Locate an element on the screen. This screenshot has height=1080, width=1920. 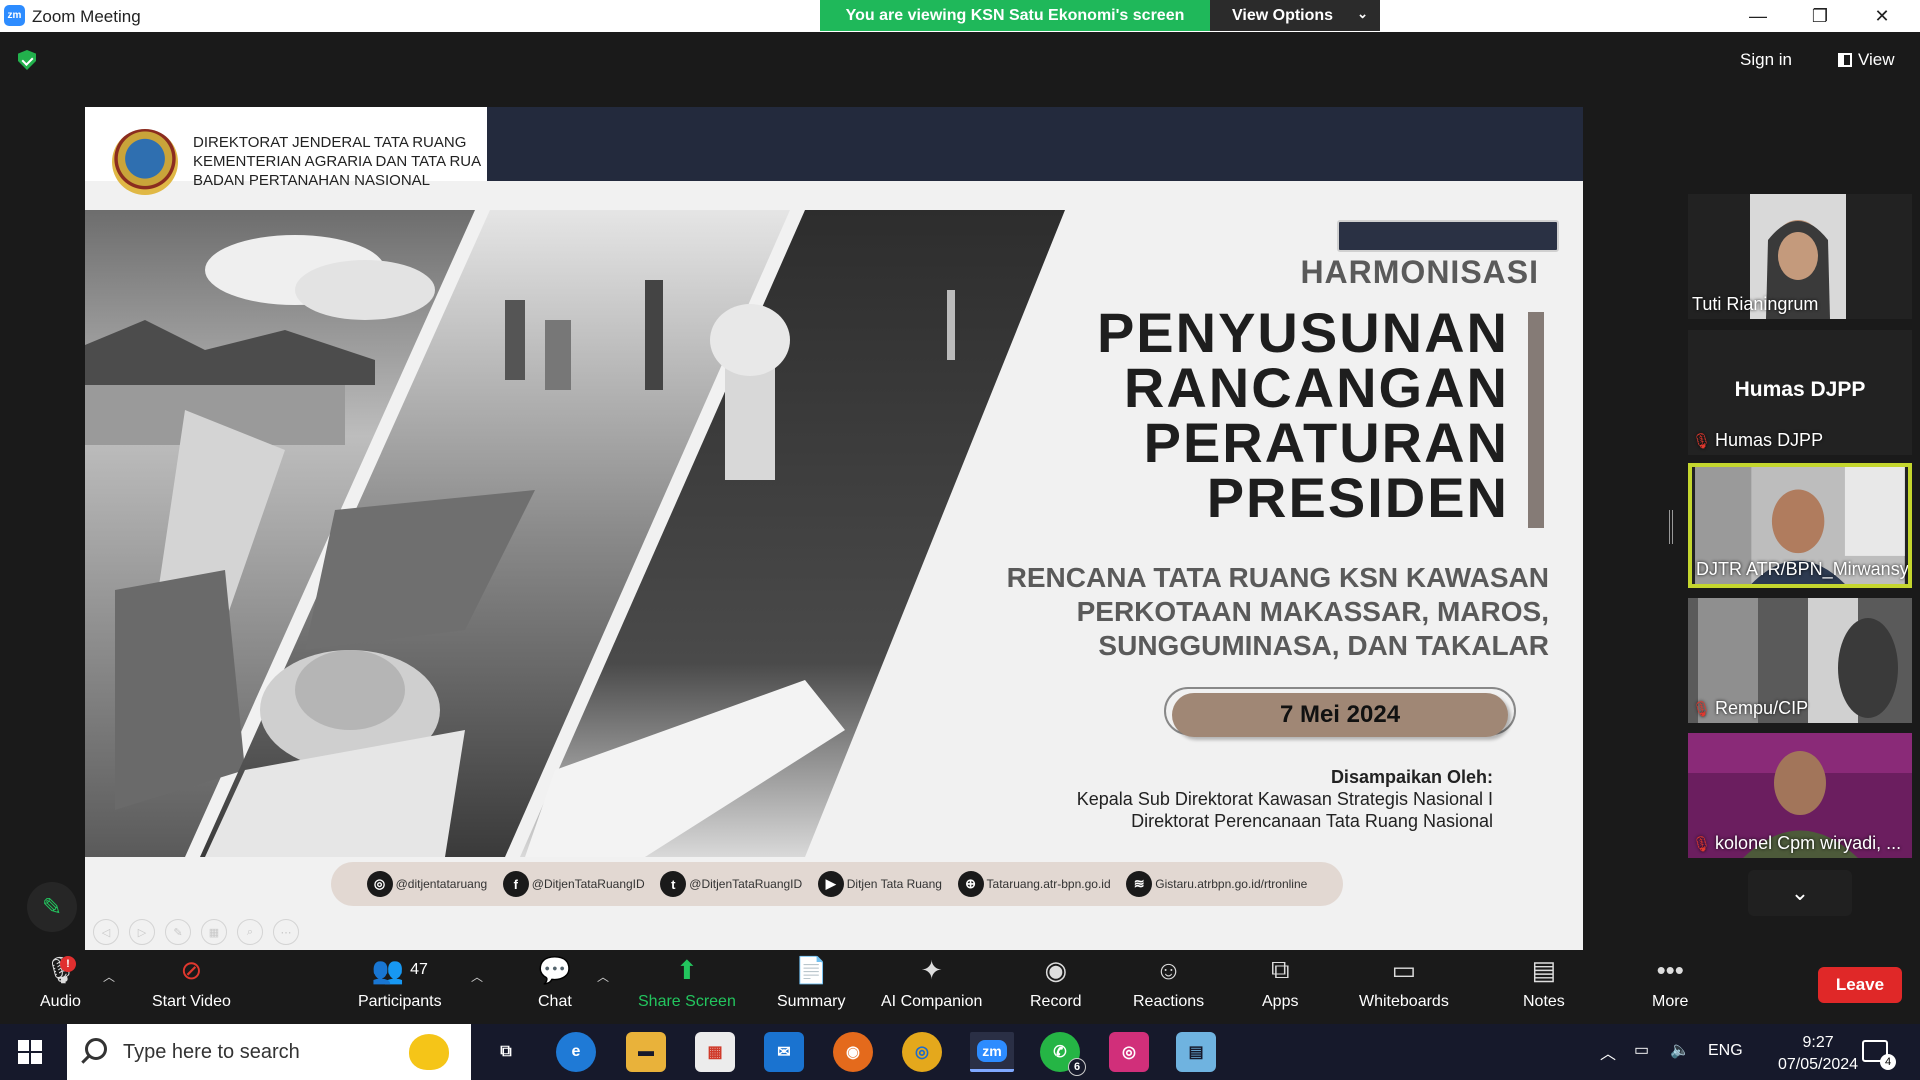
participants-count: 47 is located at coordinates (419, 969).